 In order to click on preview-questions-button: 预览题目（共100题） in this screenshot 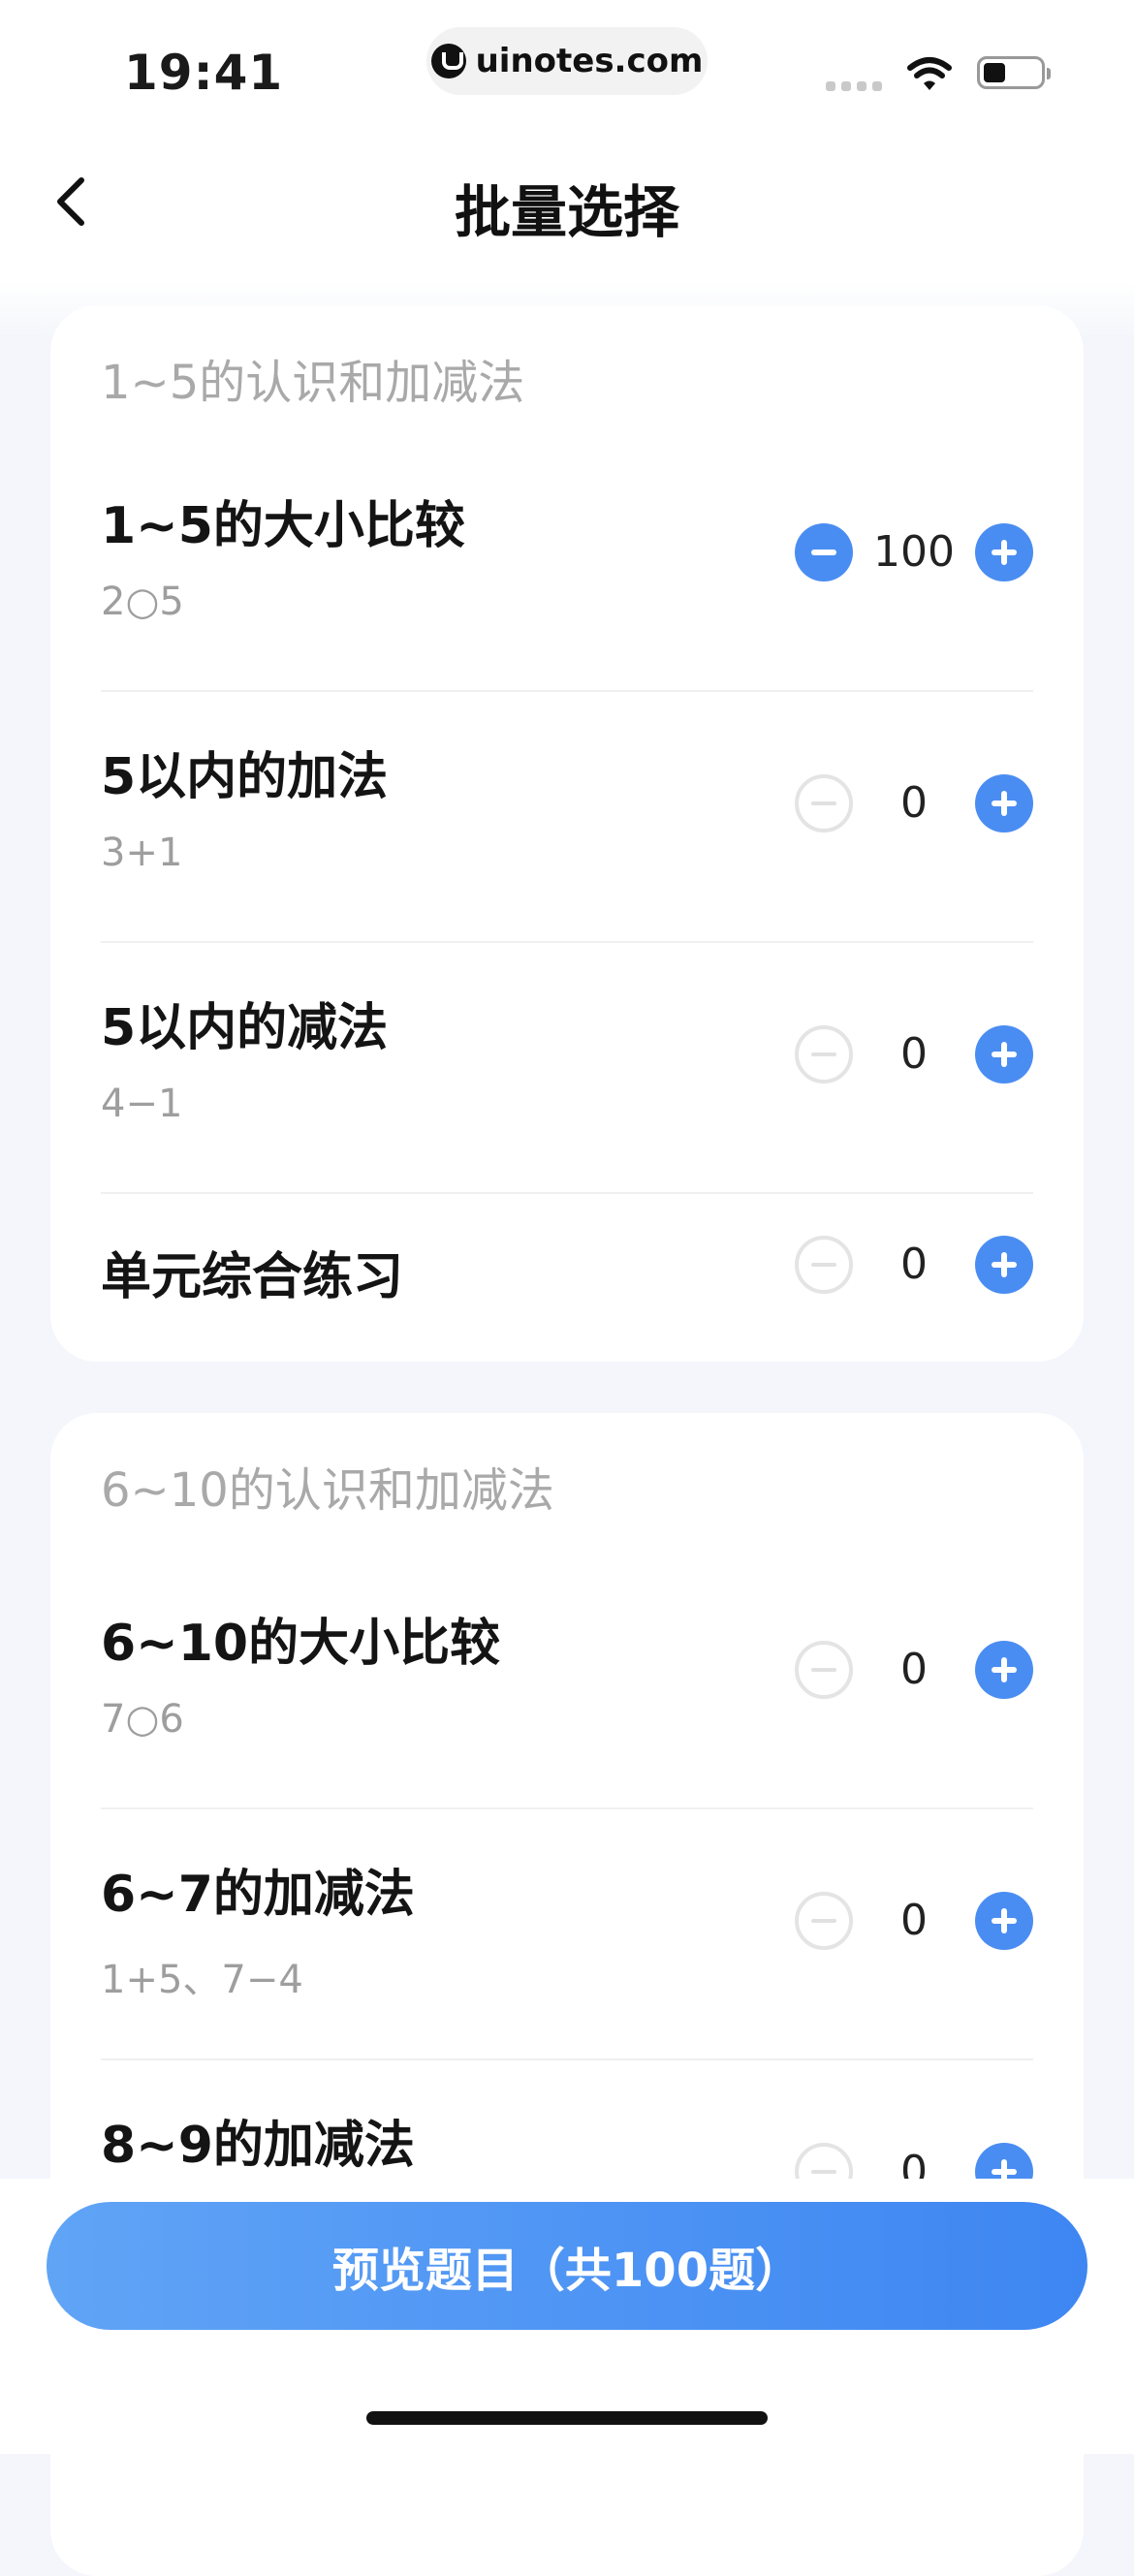, I will do `click(567, 2266)`.